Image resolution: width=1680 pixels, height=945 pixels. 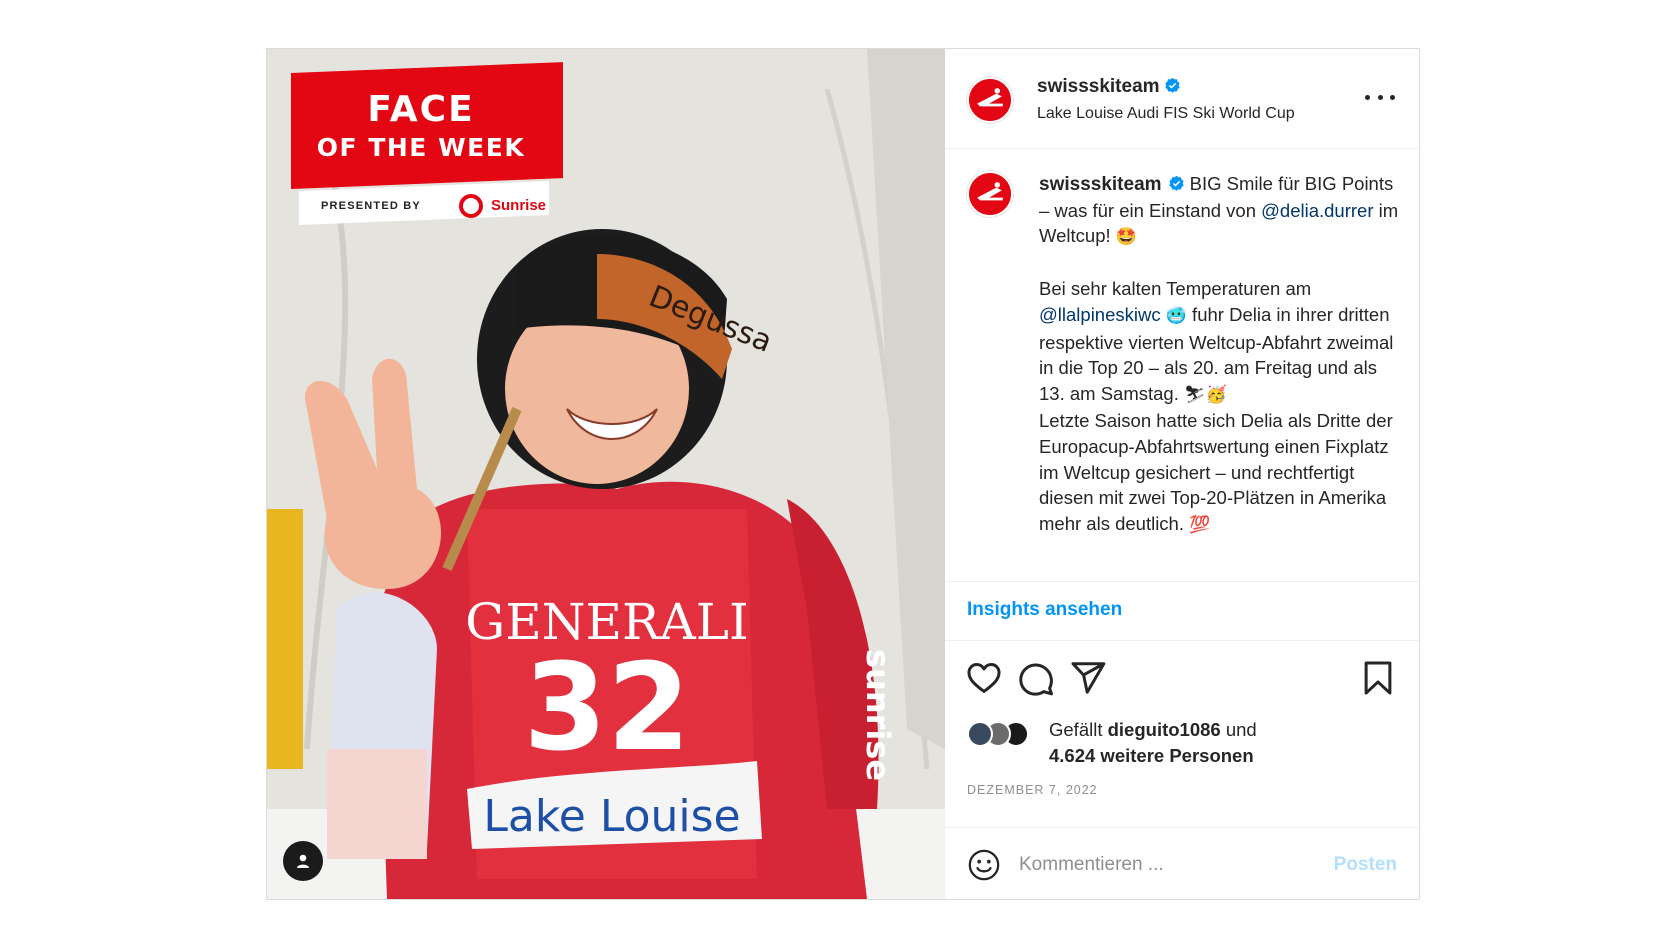 I want to click on badge-title: FACE, so click(x=421, y=109).